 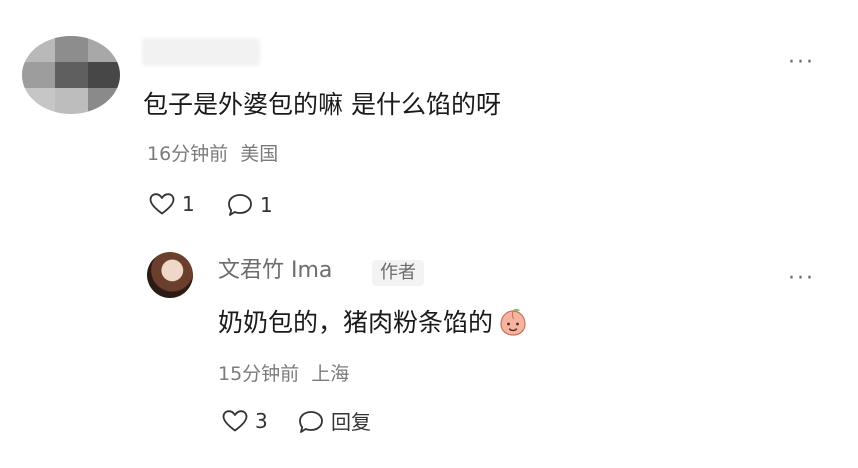 I want to click on reply-label: 回复, so click(x=351, y=422).